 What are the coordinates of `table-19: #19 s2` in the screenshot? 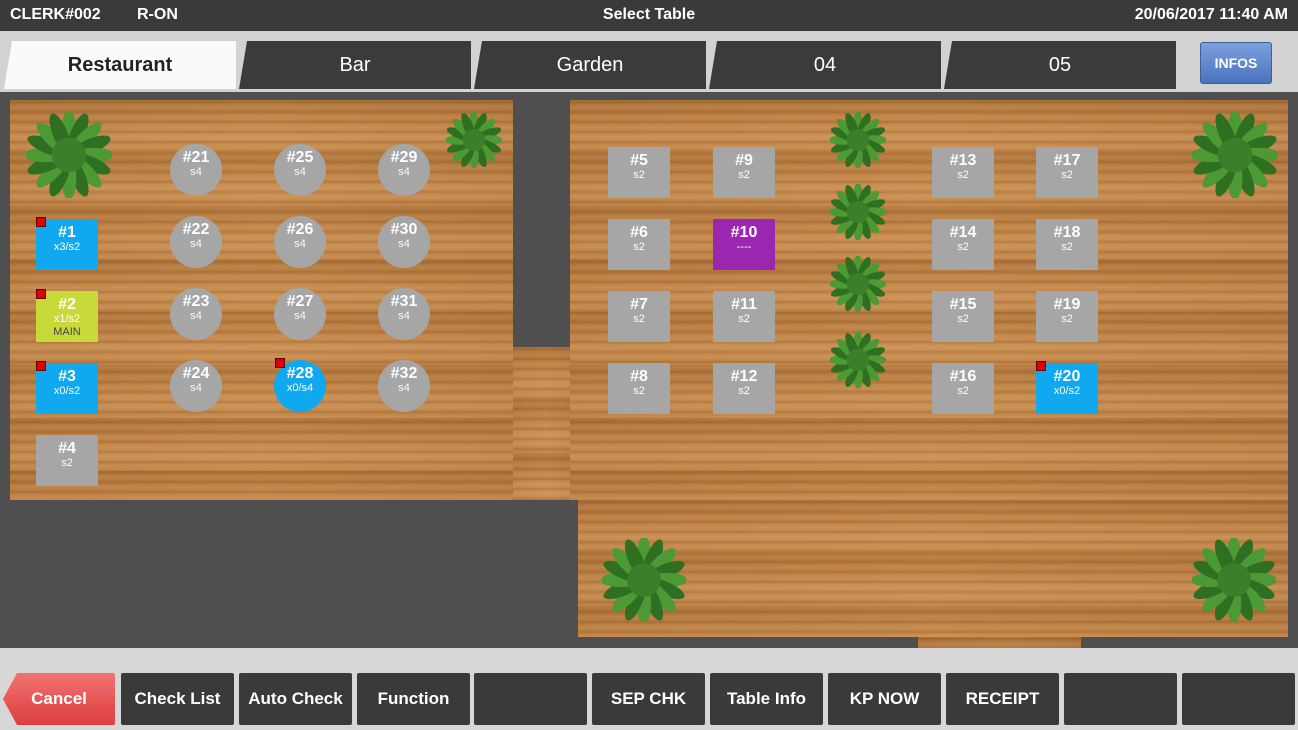 It's located at (1067, 316).